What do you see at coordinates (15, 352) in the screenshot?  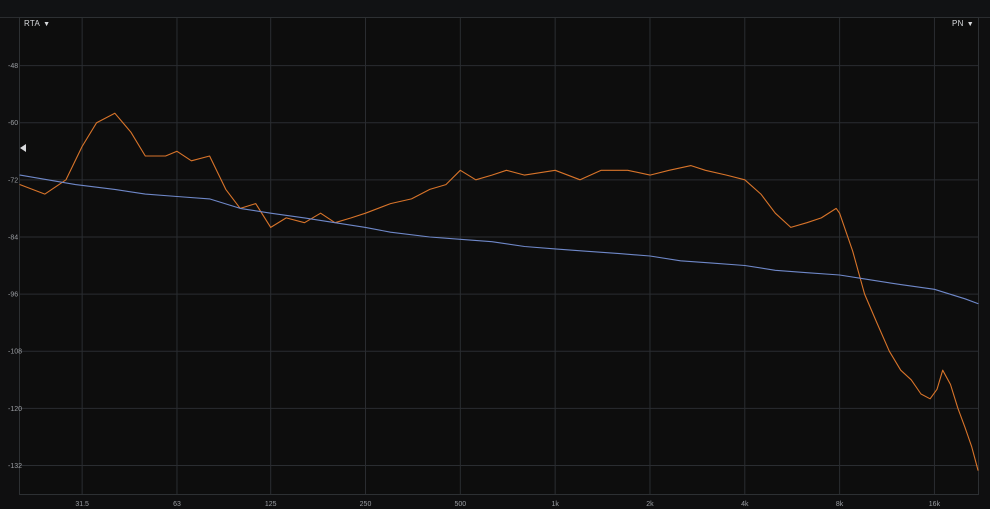 I see `y-tick-label-5: -108` at bounding box center [15, 352].